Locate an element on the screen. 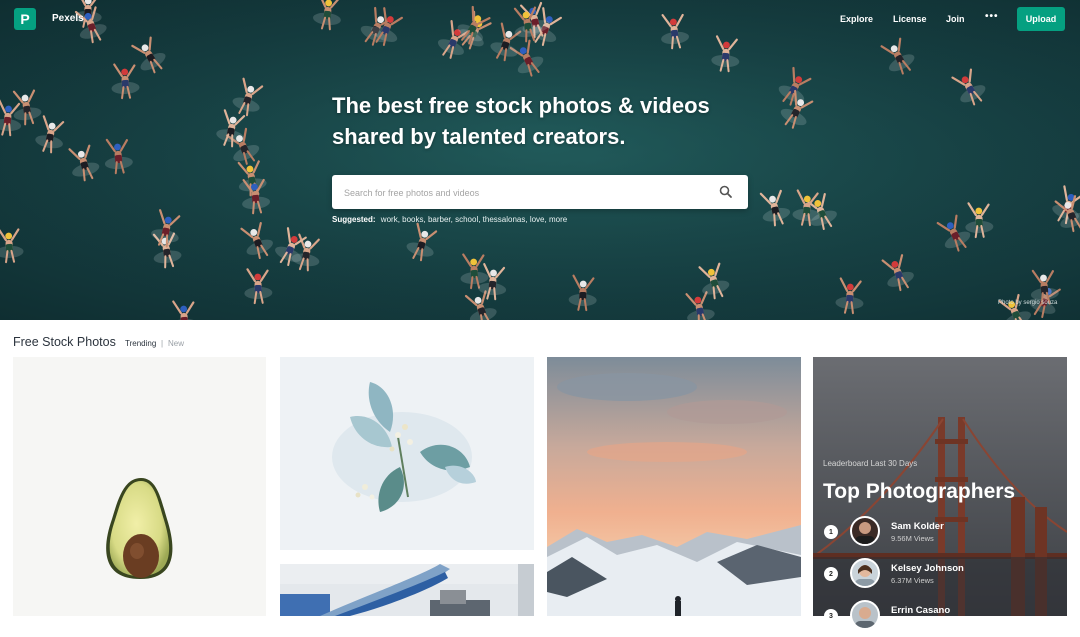 This screenshot has height=637, width=1080. brand-name: Pexels is located at coordinates (68, 18).